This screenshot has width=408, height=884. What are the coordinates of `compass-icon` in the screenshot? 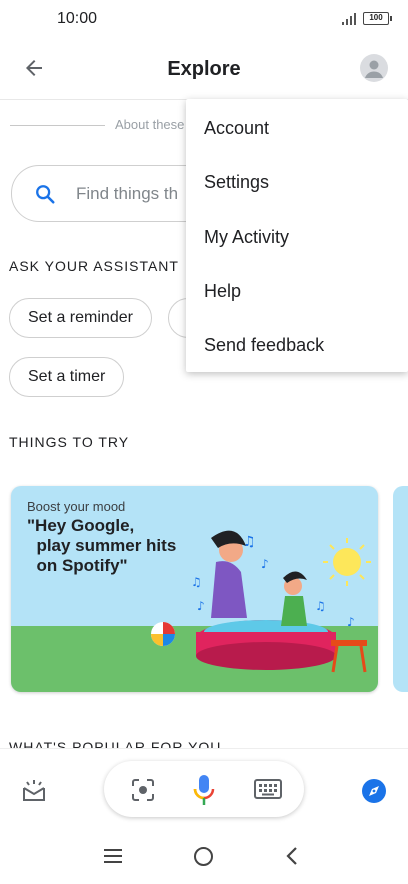 It's located at (374, 791).